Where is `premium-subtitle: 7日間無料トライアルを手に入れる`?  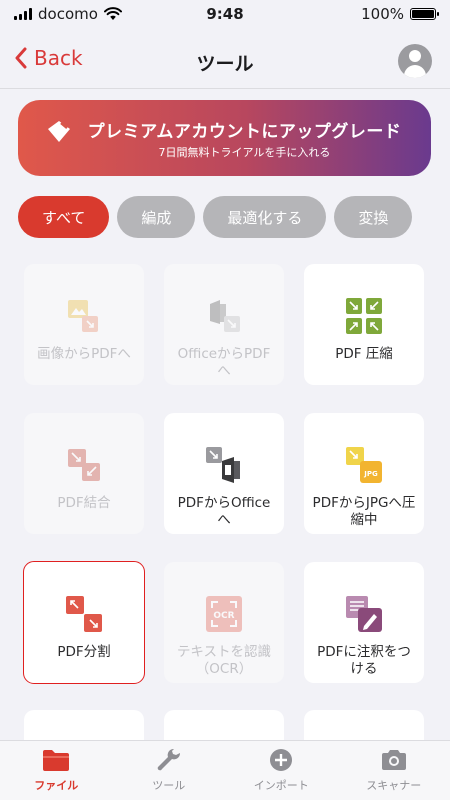
premium-subtitle: 7日間無料トライアルを手に入れる is located at coordinates (244, 152).